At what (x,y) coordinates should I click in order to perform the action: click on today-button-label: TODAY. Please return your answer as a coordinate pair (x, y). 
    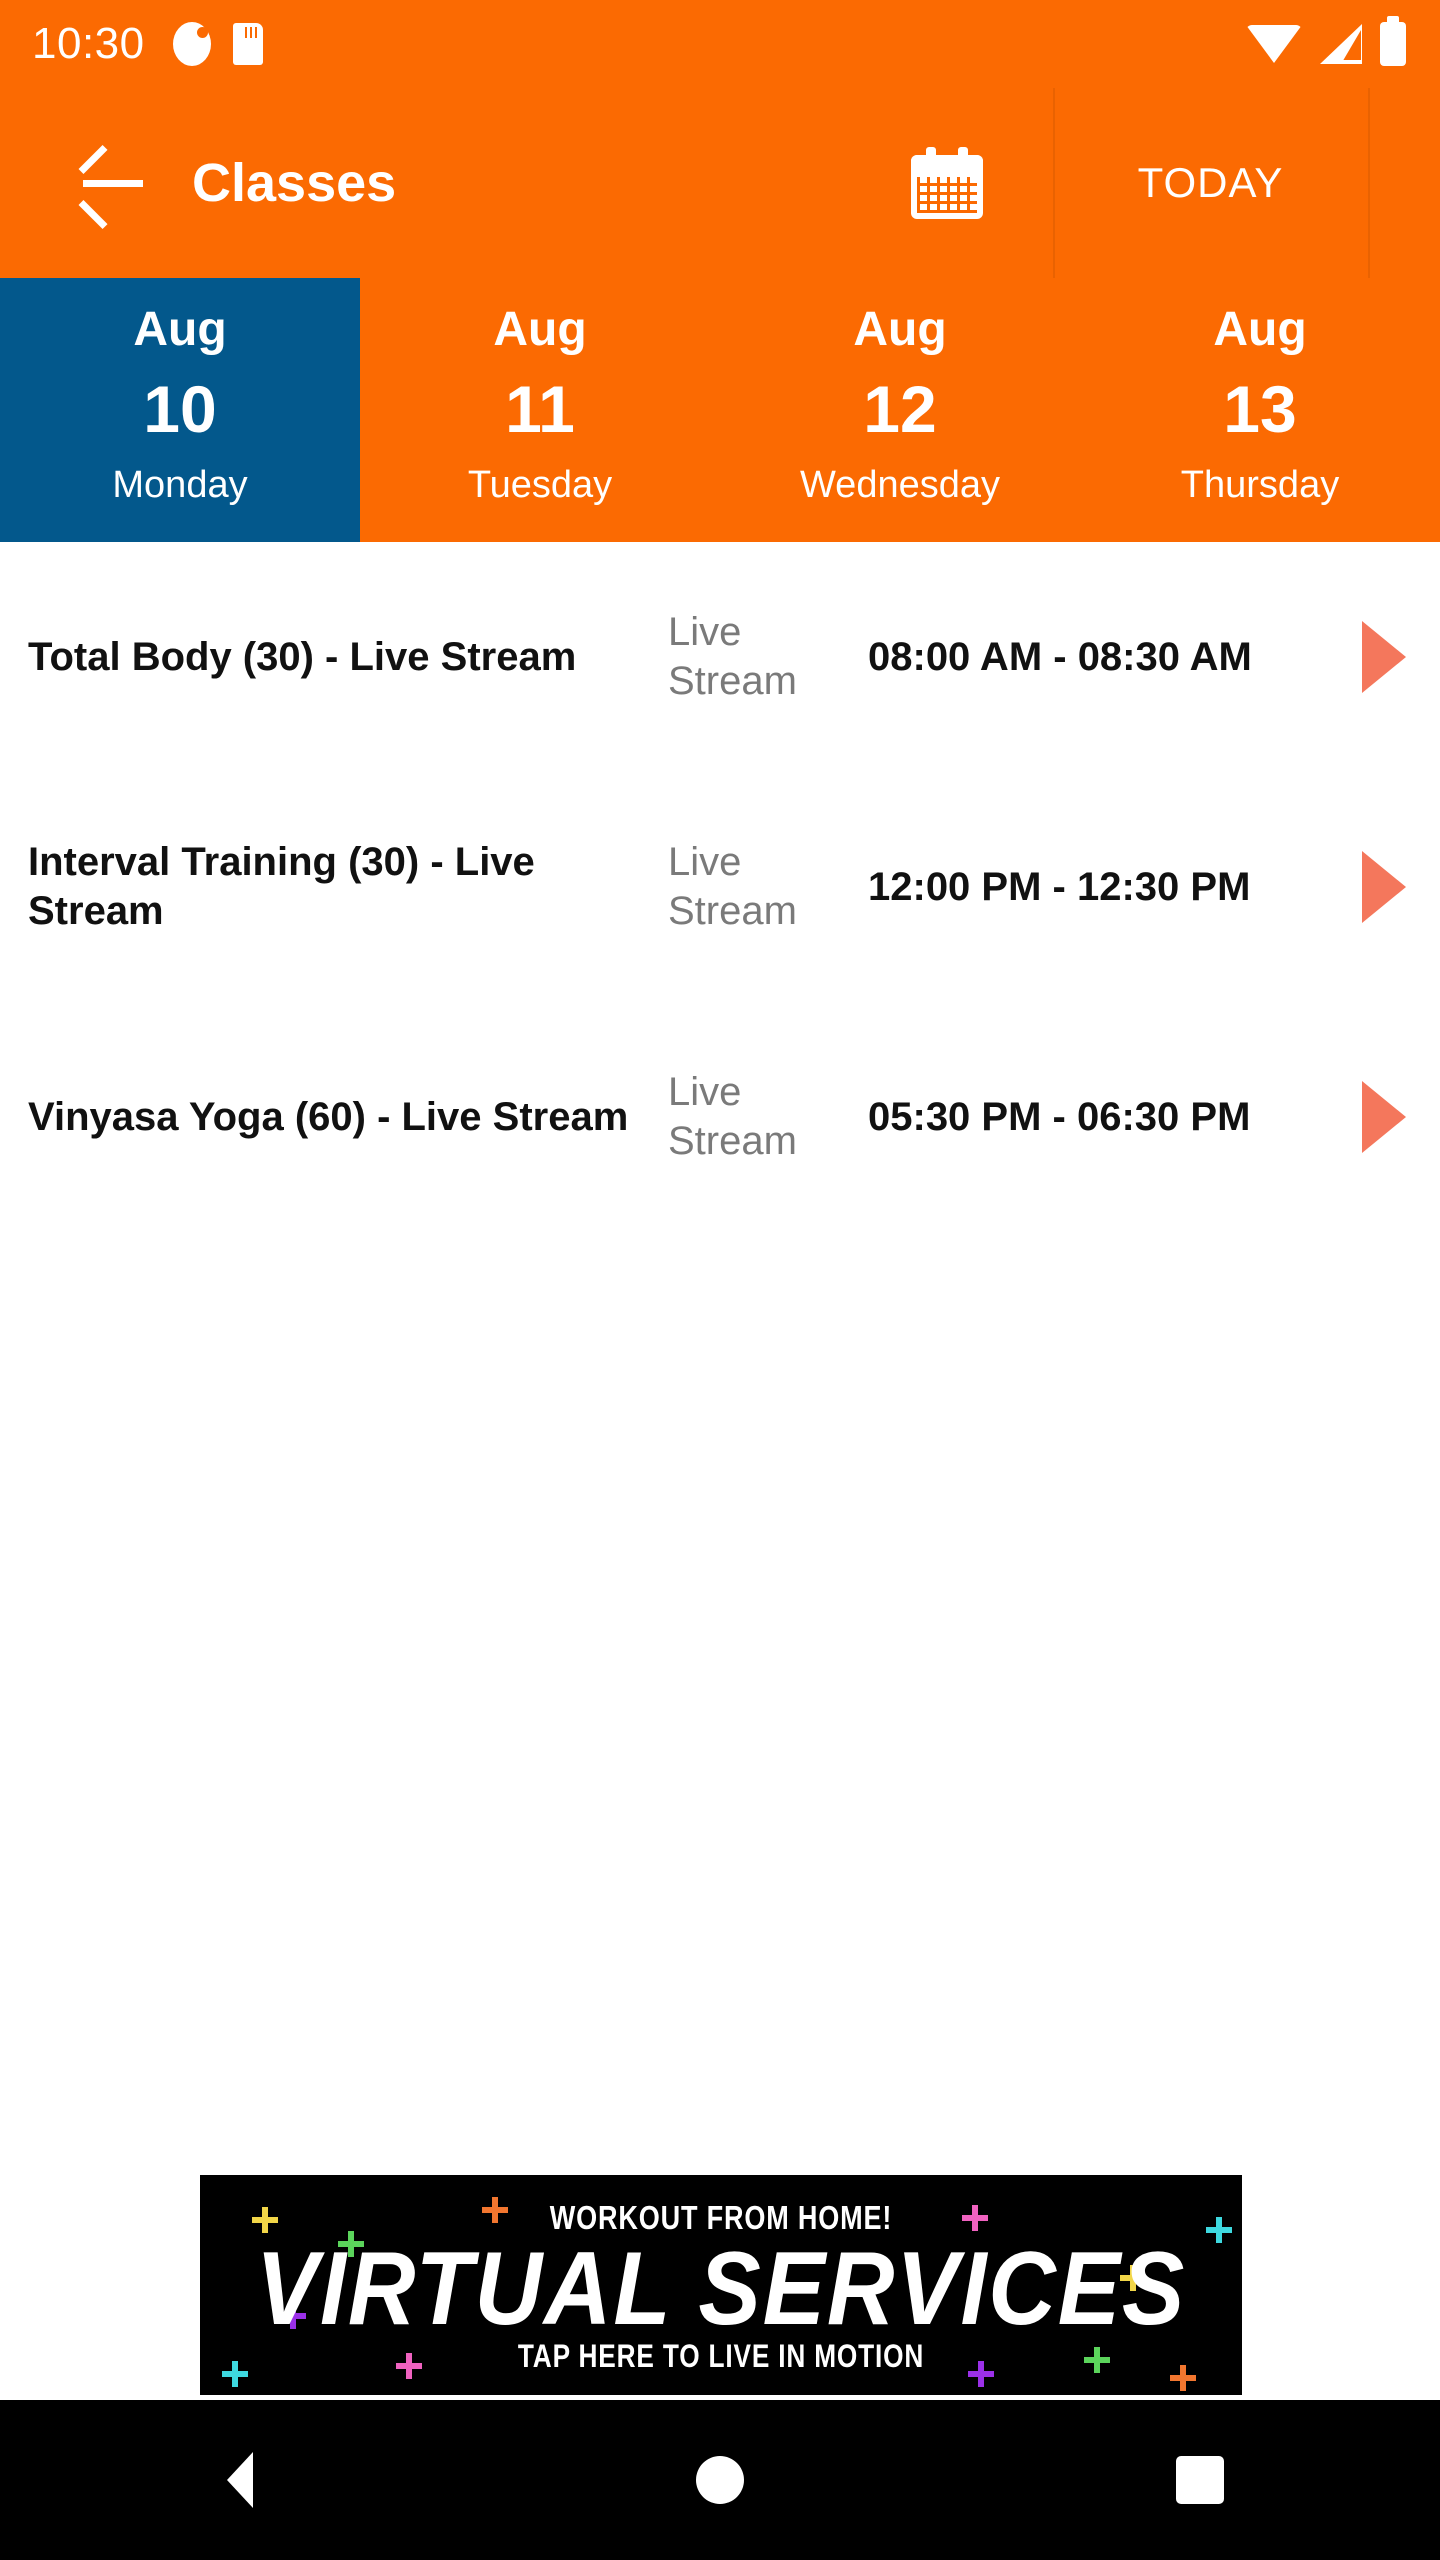
    Looking at the image, I should click on (1210, 182).